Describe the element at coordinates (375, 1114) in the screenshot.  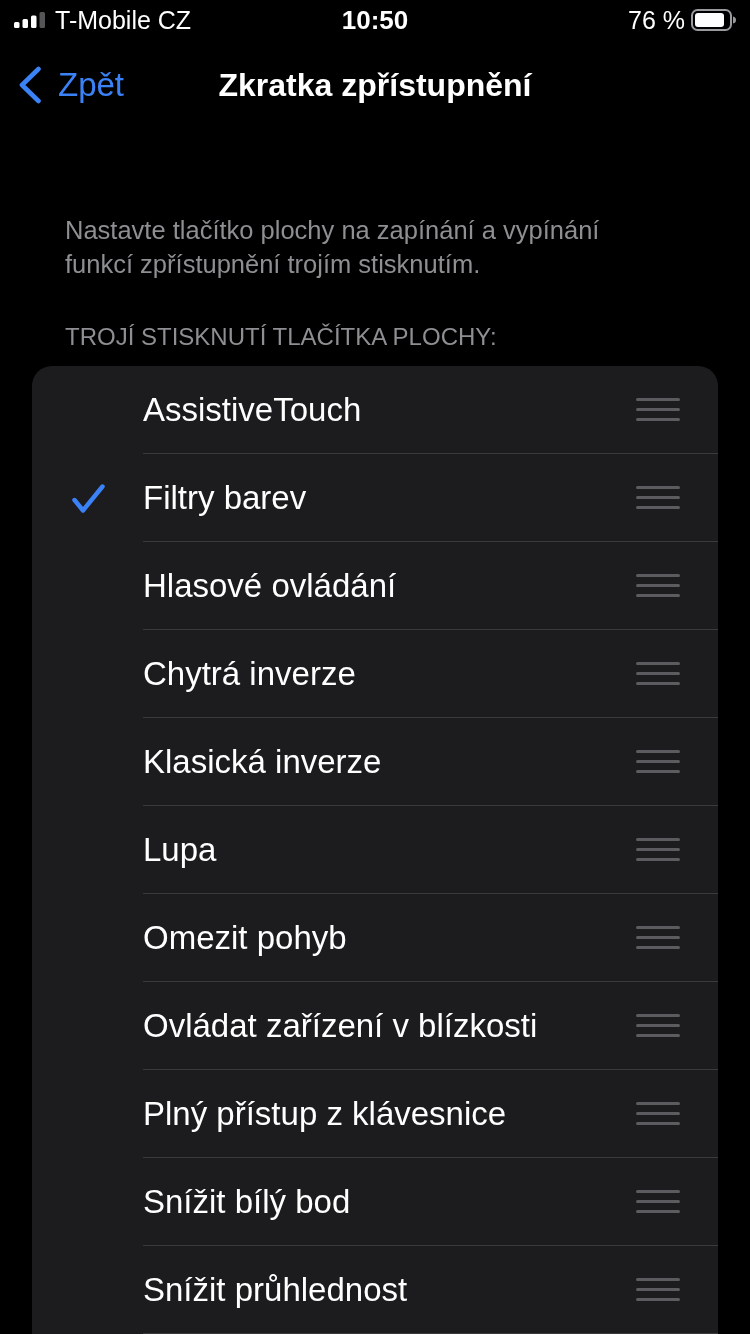
I see `option-row: Plný přístup z klávesnice` at that location.